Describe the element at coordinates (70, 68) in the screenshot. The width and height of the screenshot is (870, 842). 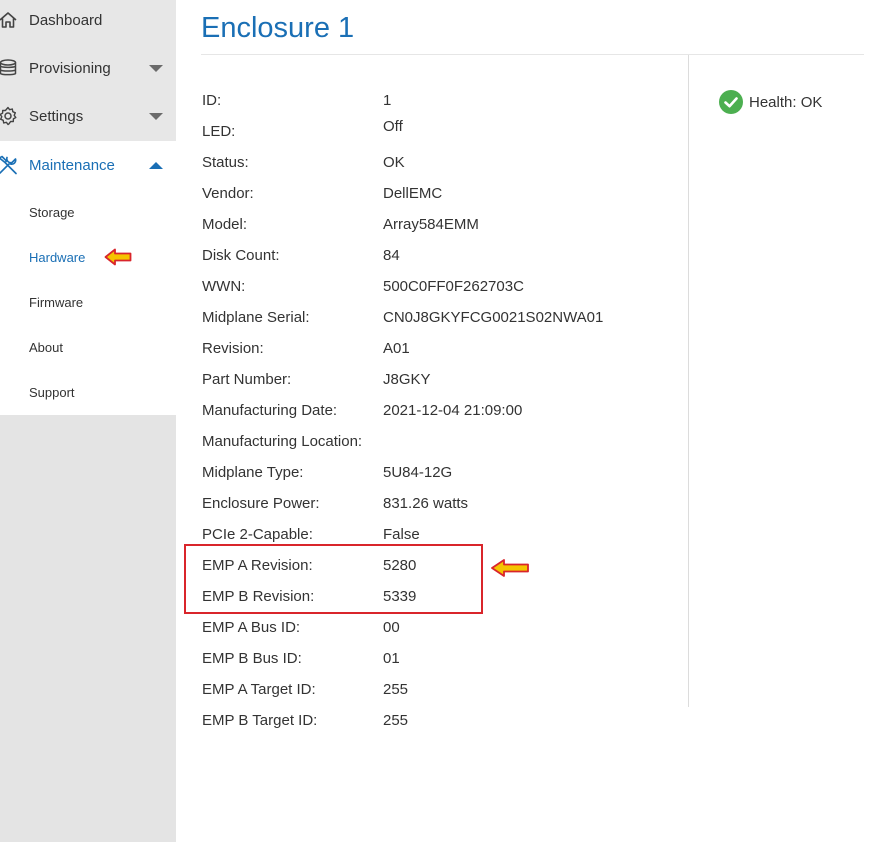
I see `sidebar-item-label: Provisioning` at that location.